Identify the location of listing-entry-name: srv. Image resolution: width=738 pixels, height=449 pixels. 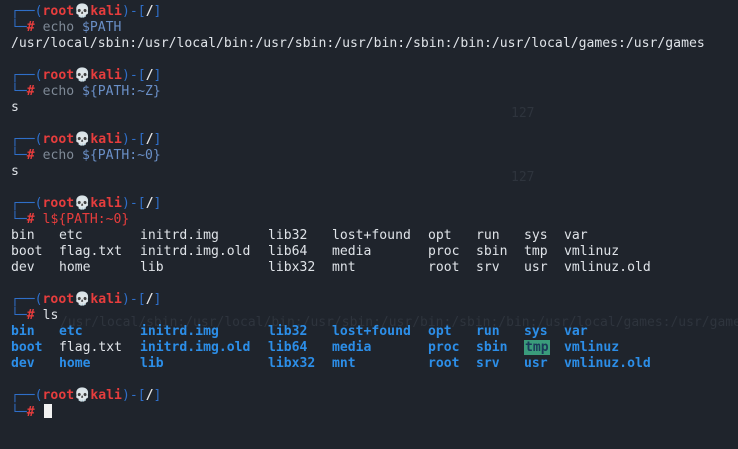
(488, 363).